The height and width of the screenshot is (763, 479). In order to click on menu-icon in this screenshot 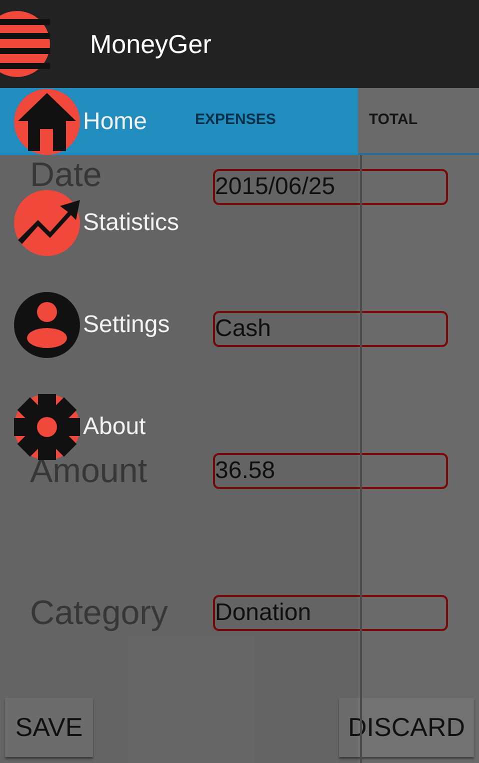, I will do `click(25, 44)`.